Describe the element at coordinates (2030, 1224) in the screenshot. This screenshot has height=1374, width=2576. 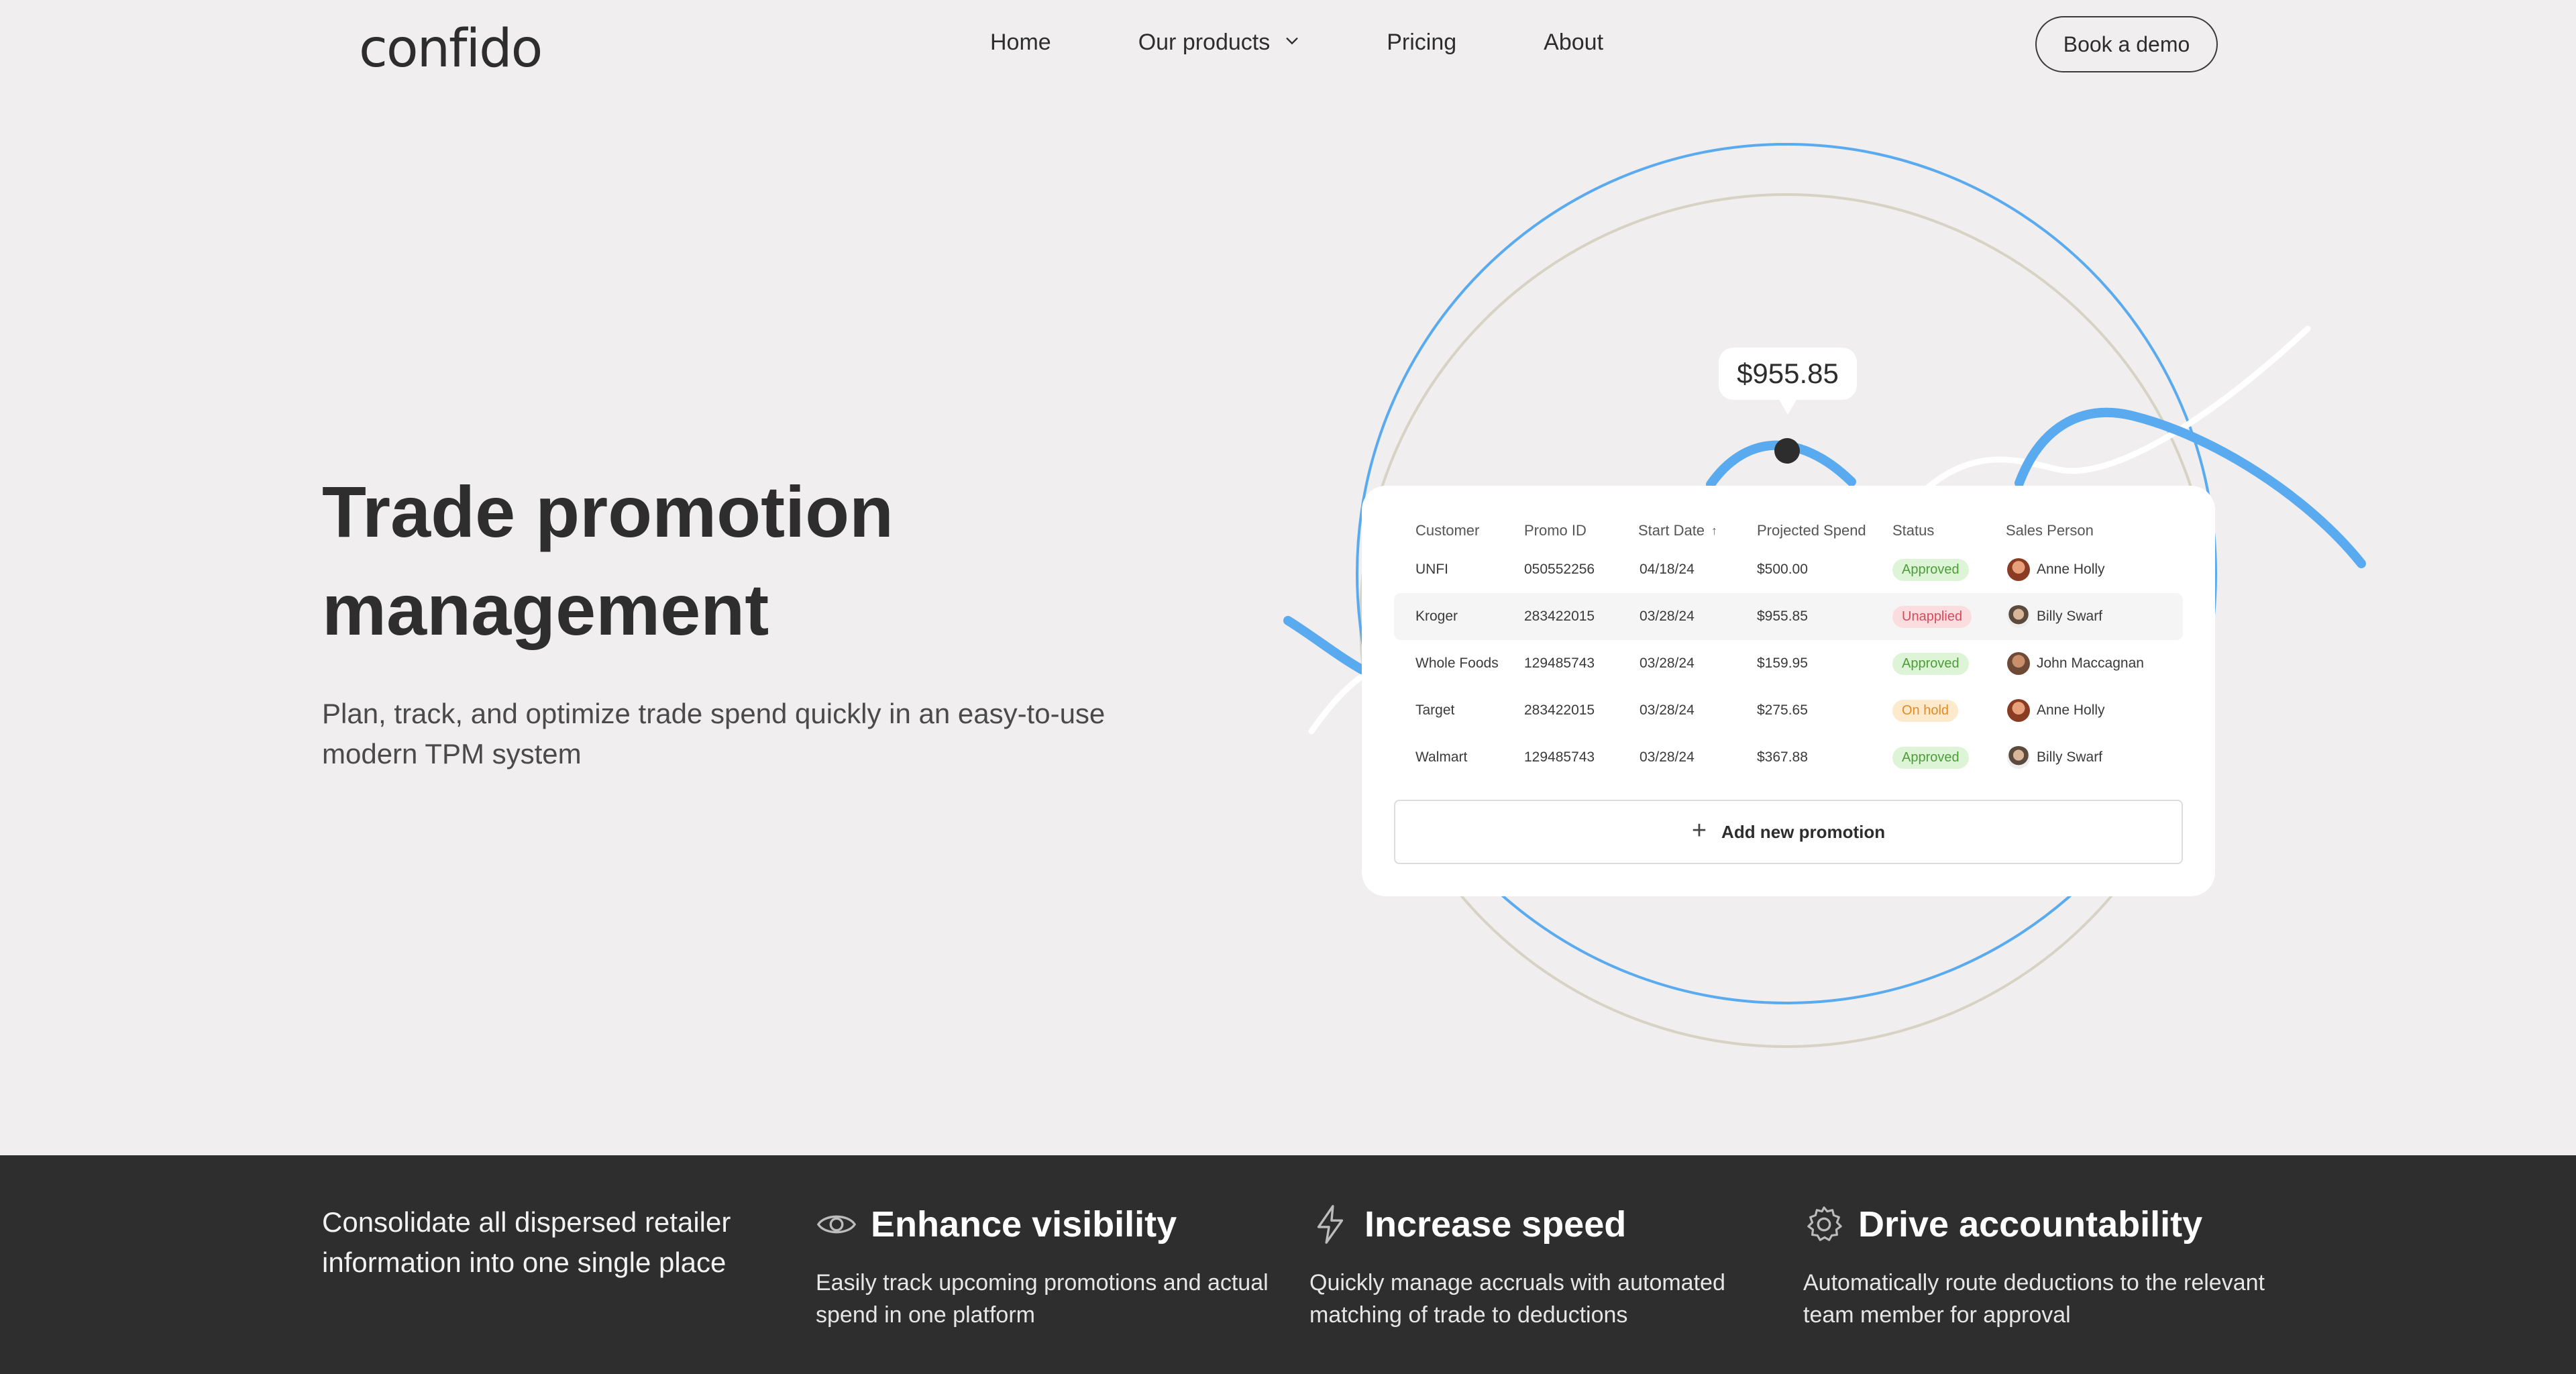
I see `feature-title: Drive accountability` at that location.